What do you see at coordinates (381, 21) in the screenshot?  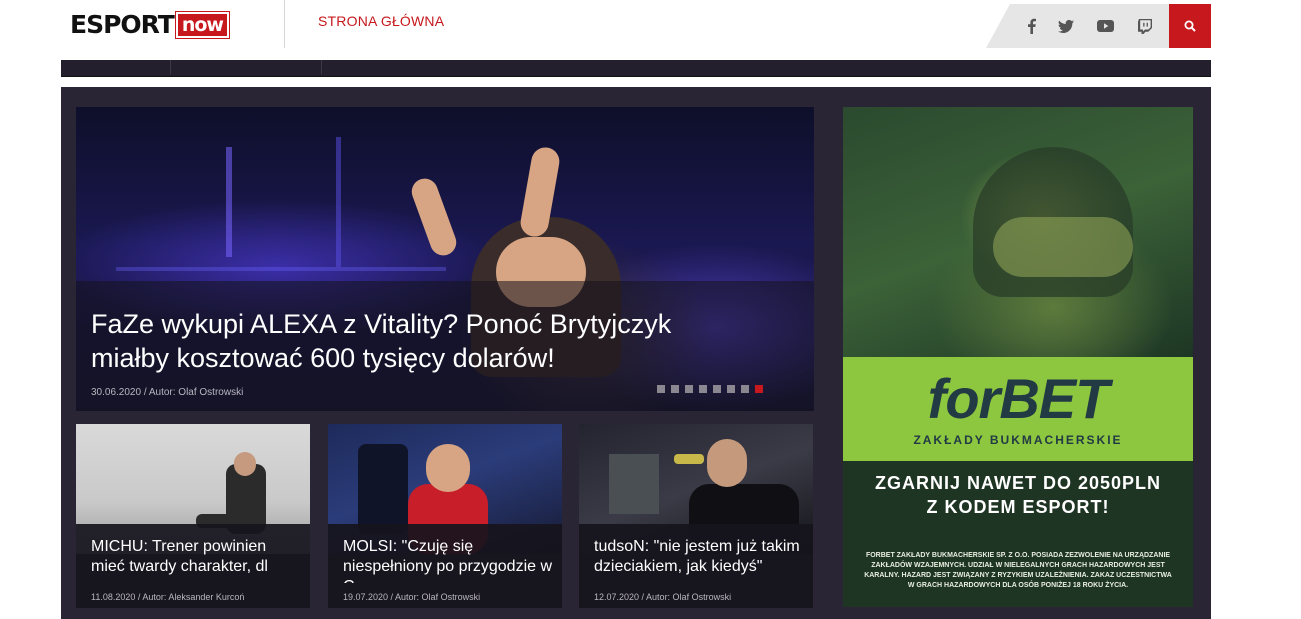 I see `nav-home-link: STRONA GŁÓWNA` at bounding box center [381, 21].